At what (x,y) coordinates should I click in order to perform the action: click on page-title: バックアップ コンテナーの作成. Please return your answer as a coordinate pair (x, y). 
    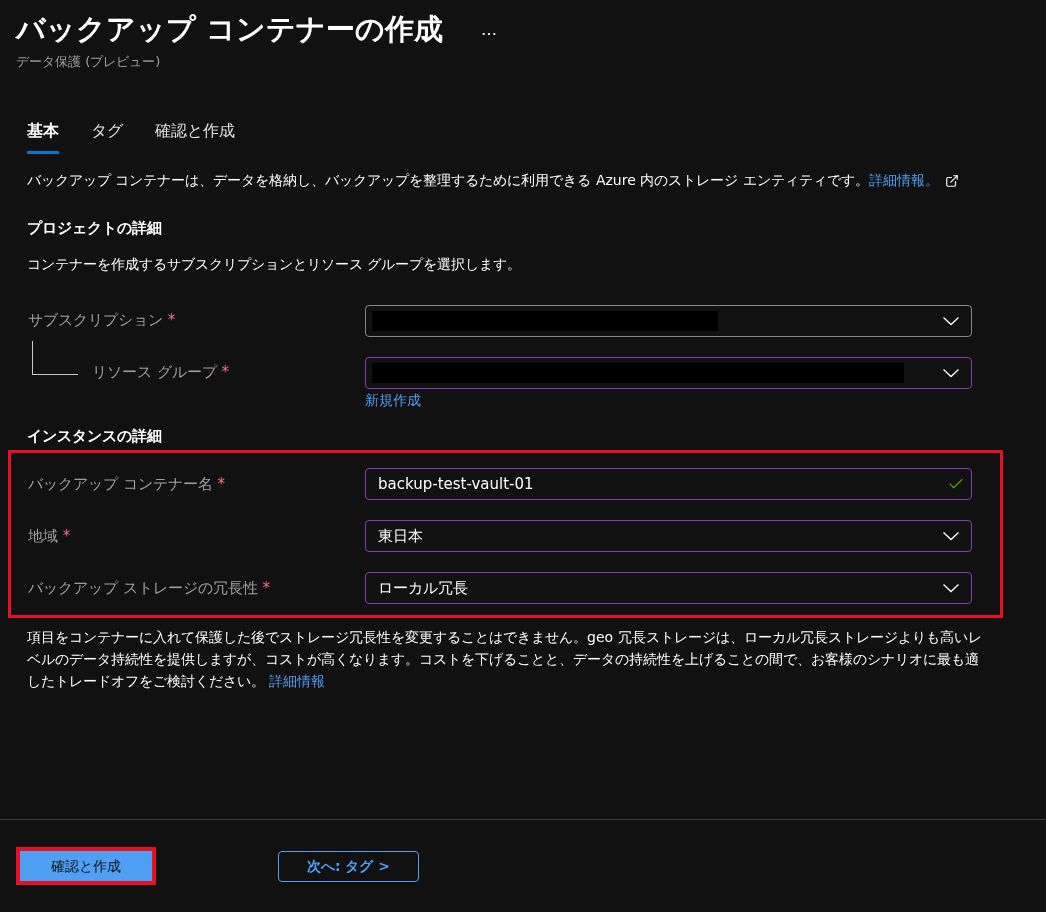
    Looking at the image, I should click on (230, 29).